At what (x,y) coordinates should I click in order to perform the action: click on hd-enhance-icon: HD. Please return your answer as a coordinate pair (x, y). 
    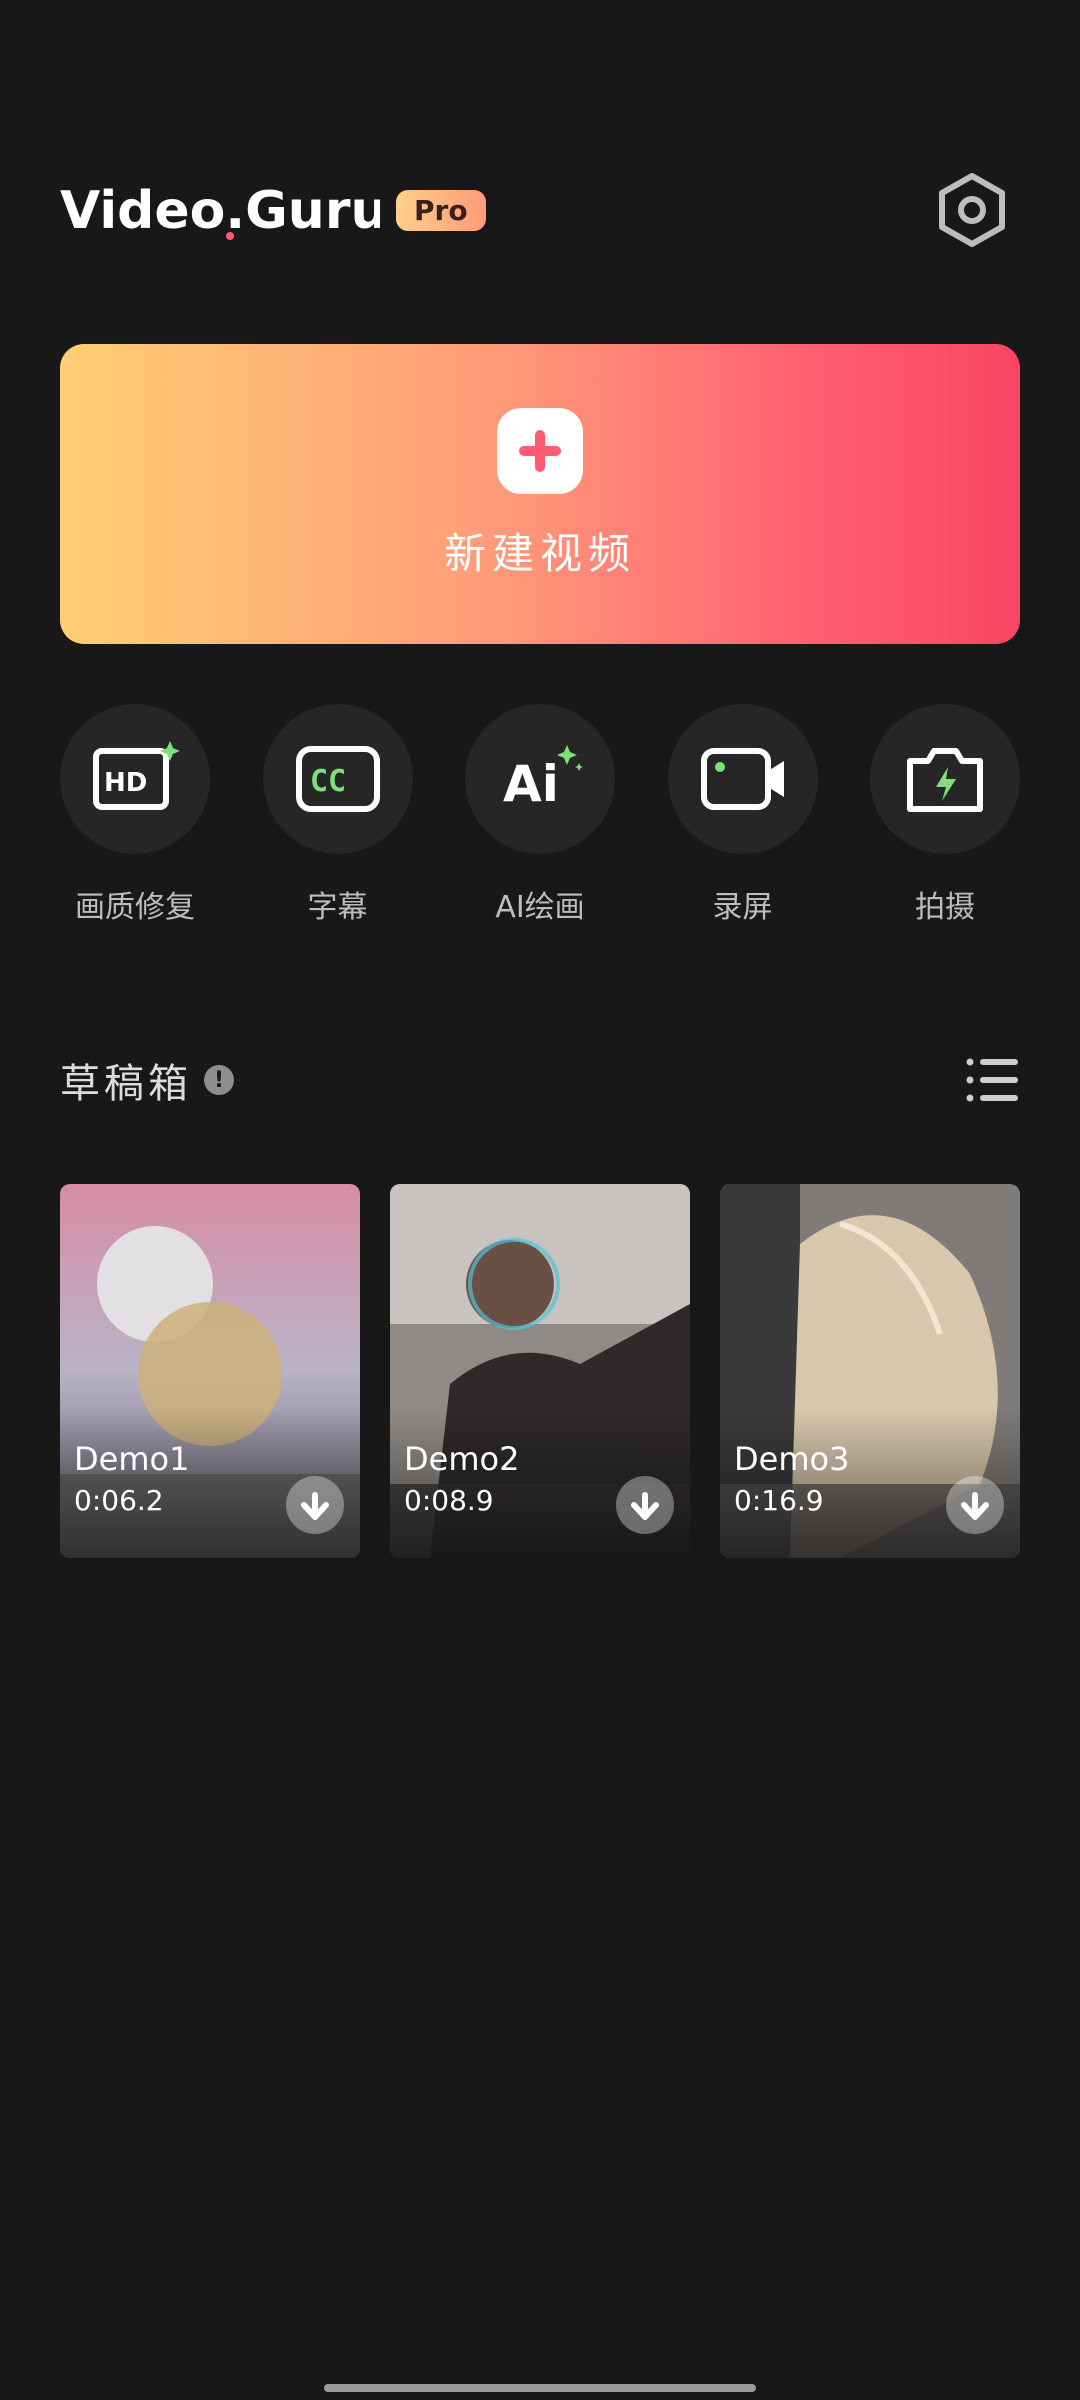
    Looking at the image, I should click on (135, 779).